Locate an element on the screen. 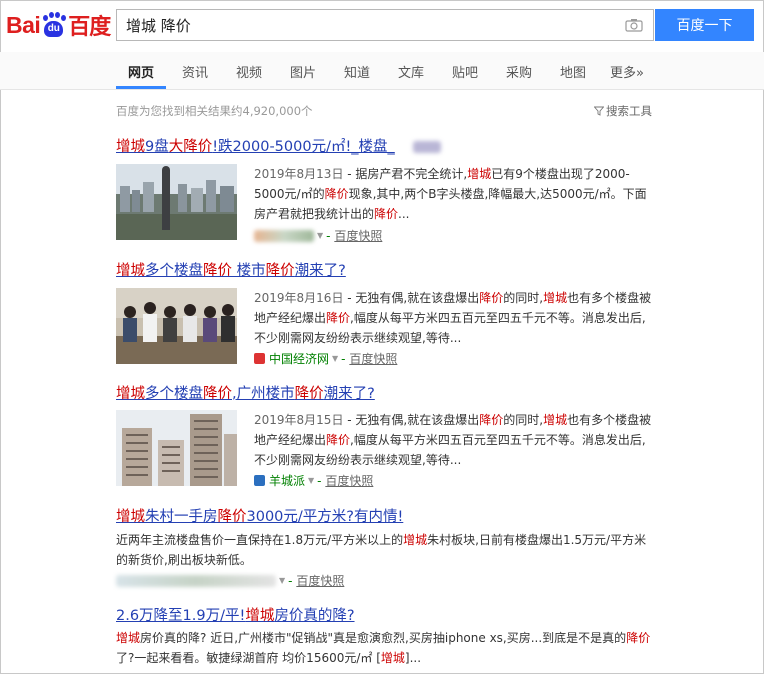 This screenshot has width=764, height=674. result-count: 百度为您找到相关结果约4,920,000个 is located at coordinates (214, 111).